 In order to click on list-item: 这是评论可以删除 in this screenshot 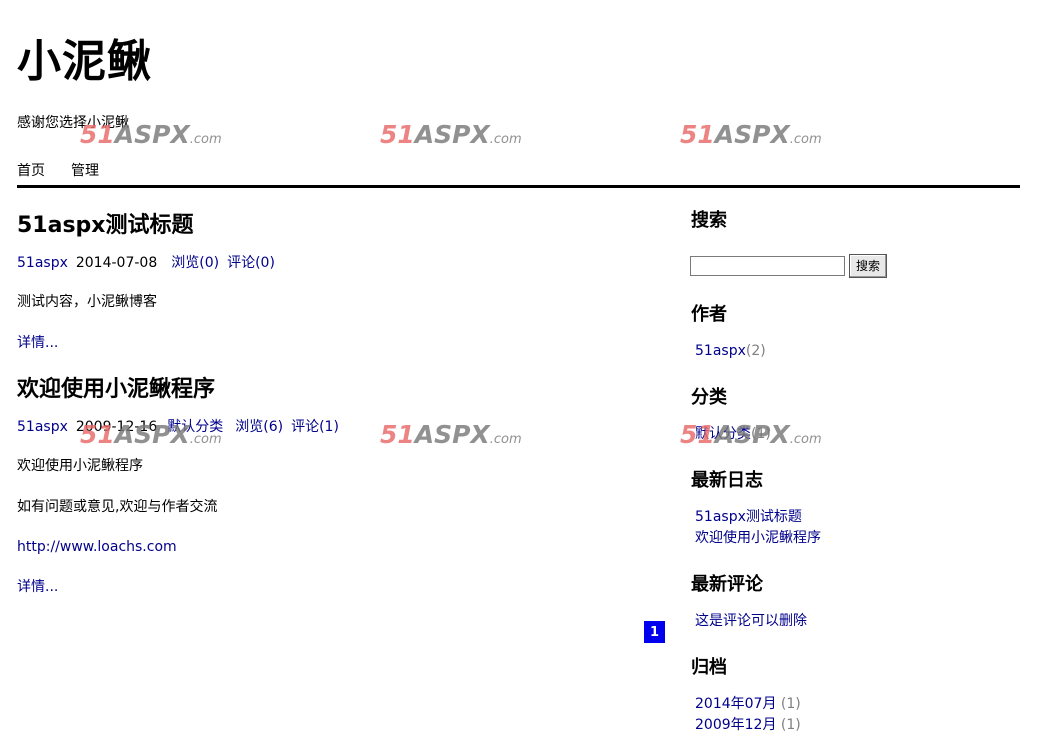, I will do `click(751, 621)`.